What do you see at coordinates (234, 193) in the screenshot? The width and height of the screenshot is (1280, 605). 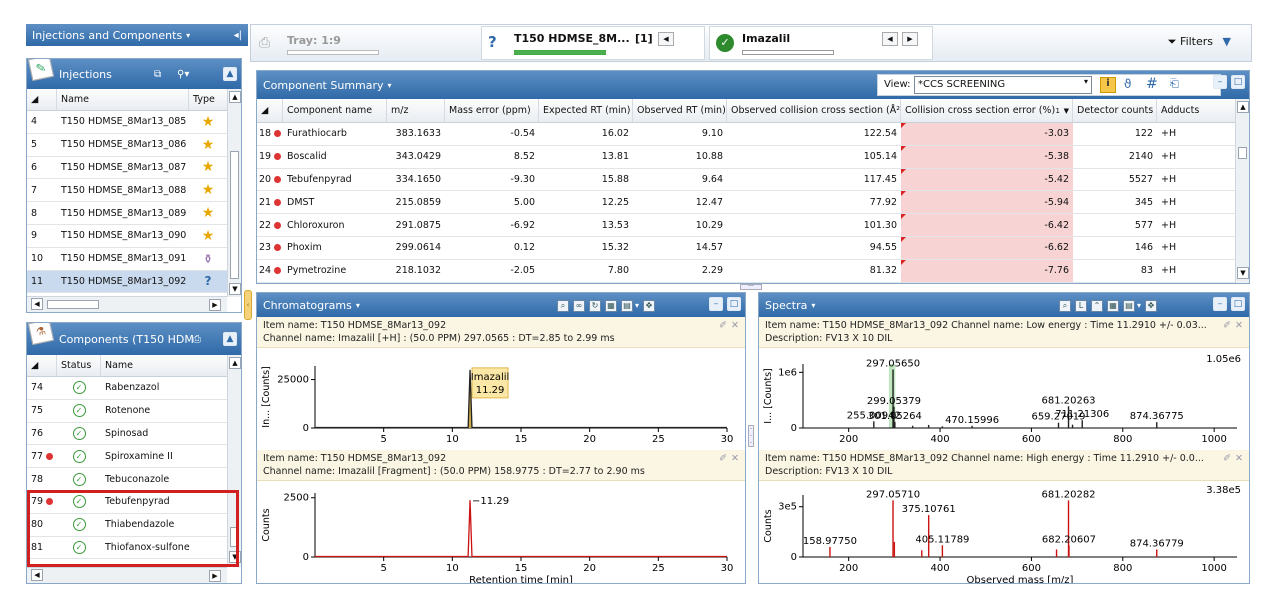 I see `injections-vscroll: ▲ ▼` at bounding box center [234, 193].